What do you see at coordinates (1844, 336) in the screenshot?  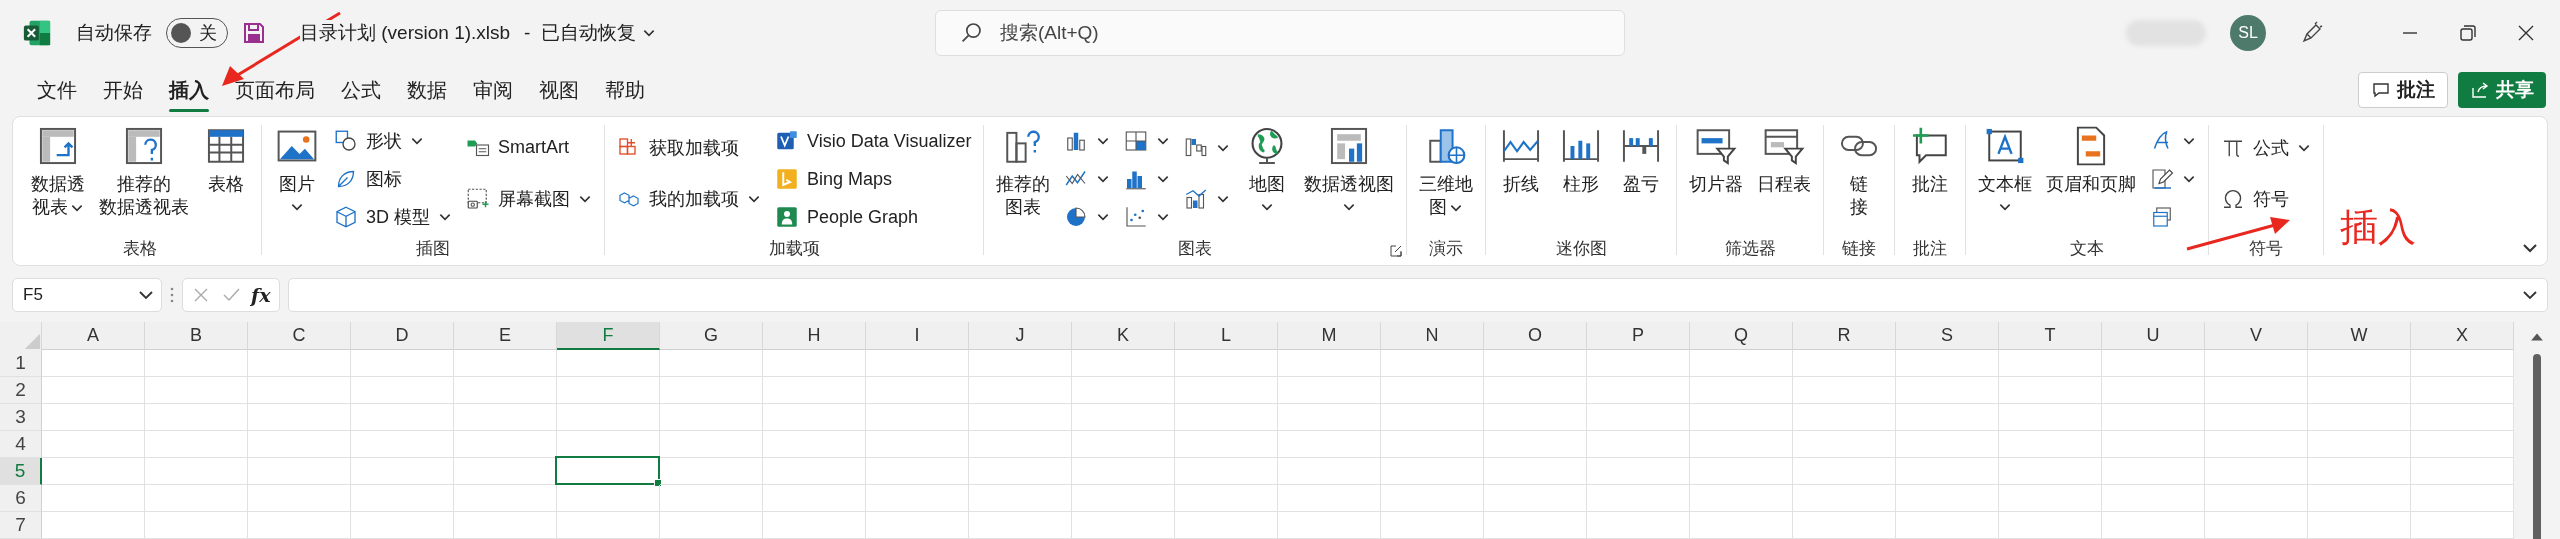 I see `column-header: R` at bounding box center [1844, 336].